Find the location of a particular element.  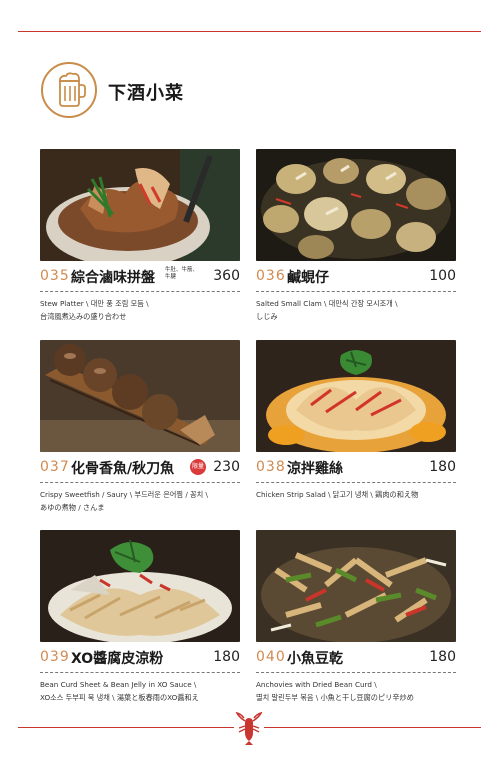

dish-description: Salted Small Clam \ 대만식 간장 모시조개 \ しじみ is located at coordinates (356, 310).